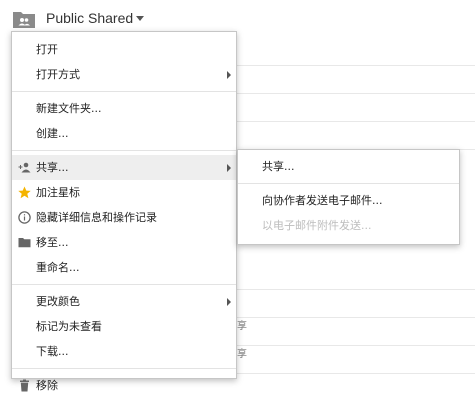 The height and width of the screenshot is (408, 475). I want to click on folder-icon, so click(24, 243).